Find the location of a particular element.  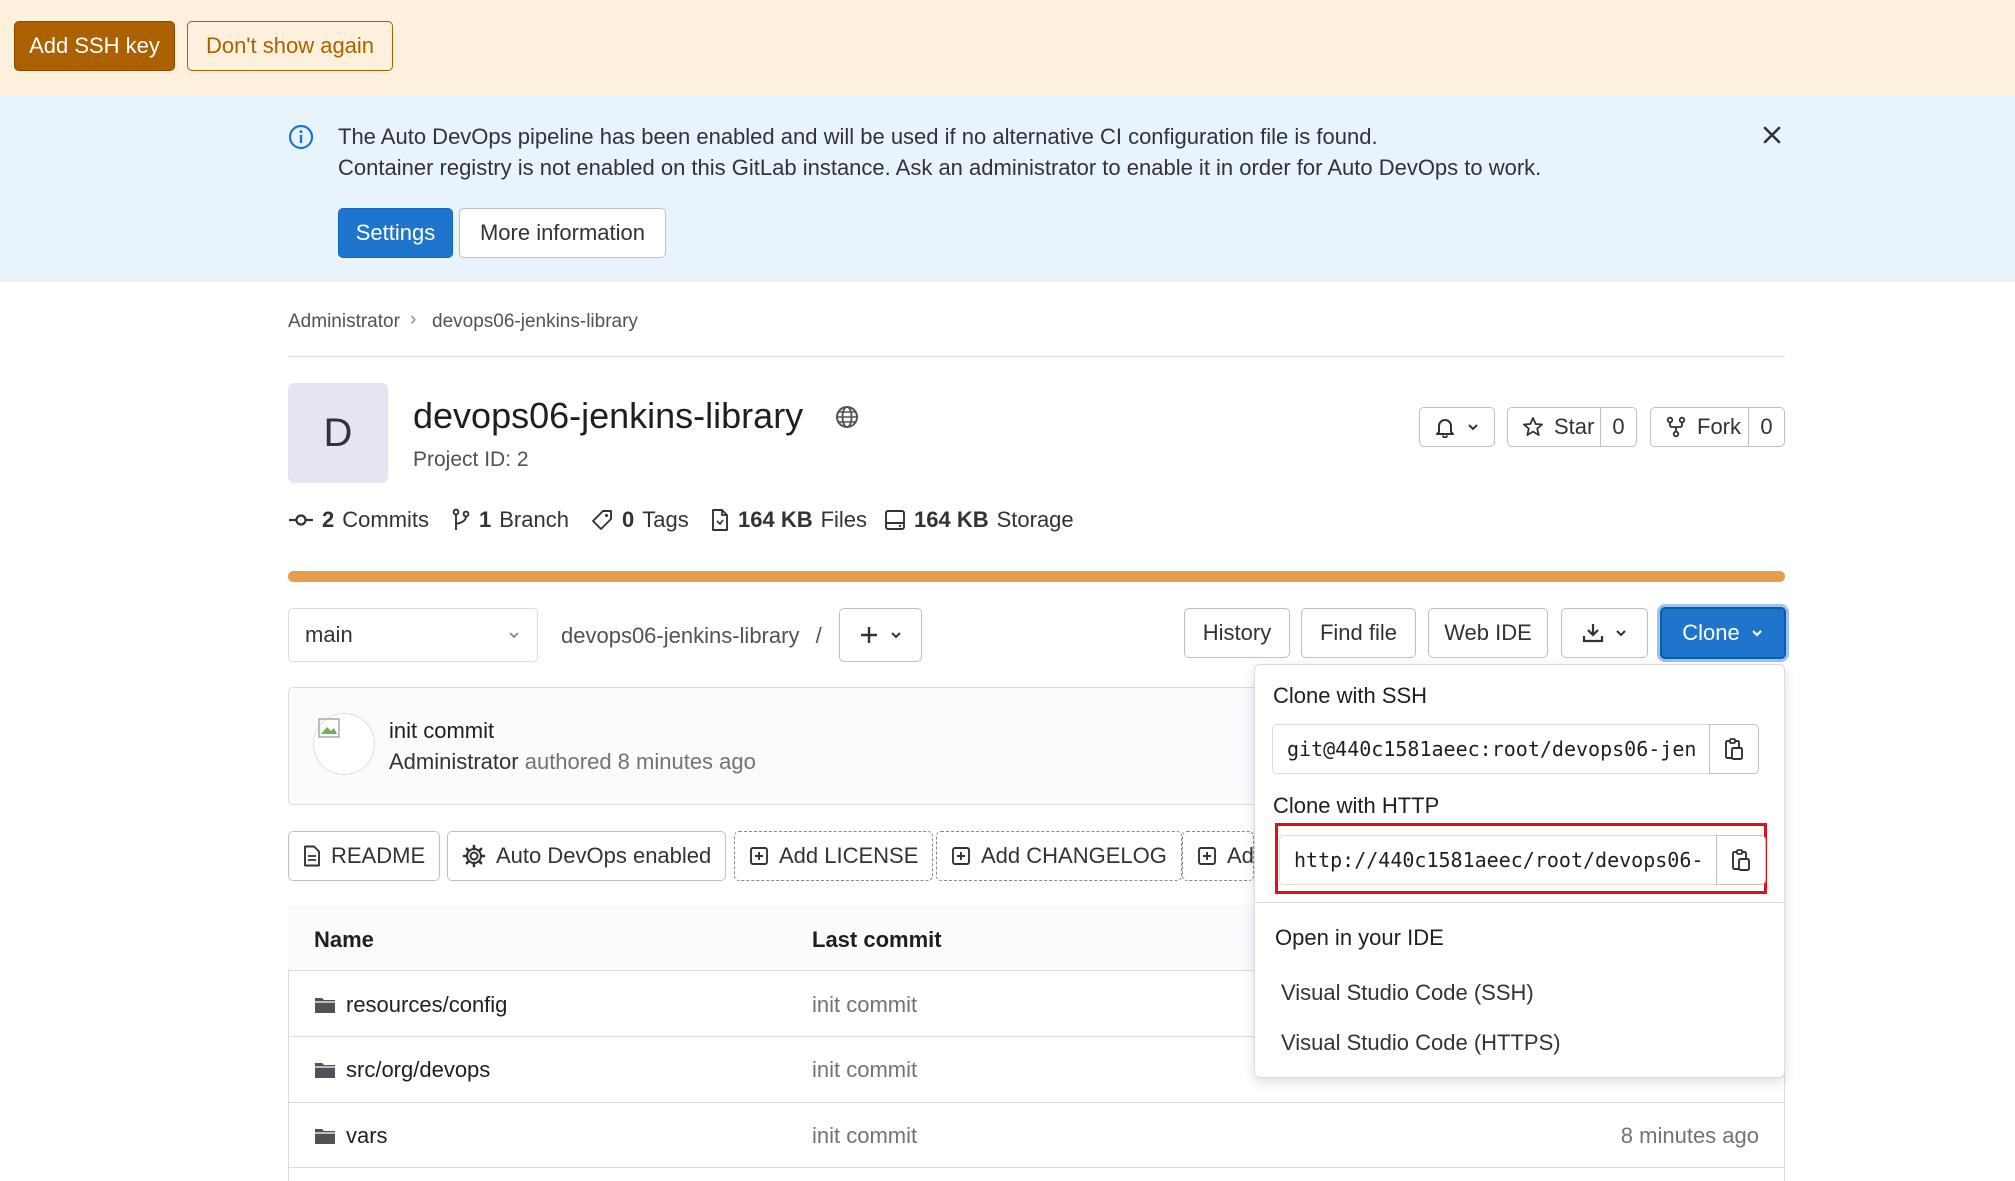

star-count: 0 is located at coordinates (1618, 427).